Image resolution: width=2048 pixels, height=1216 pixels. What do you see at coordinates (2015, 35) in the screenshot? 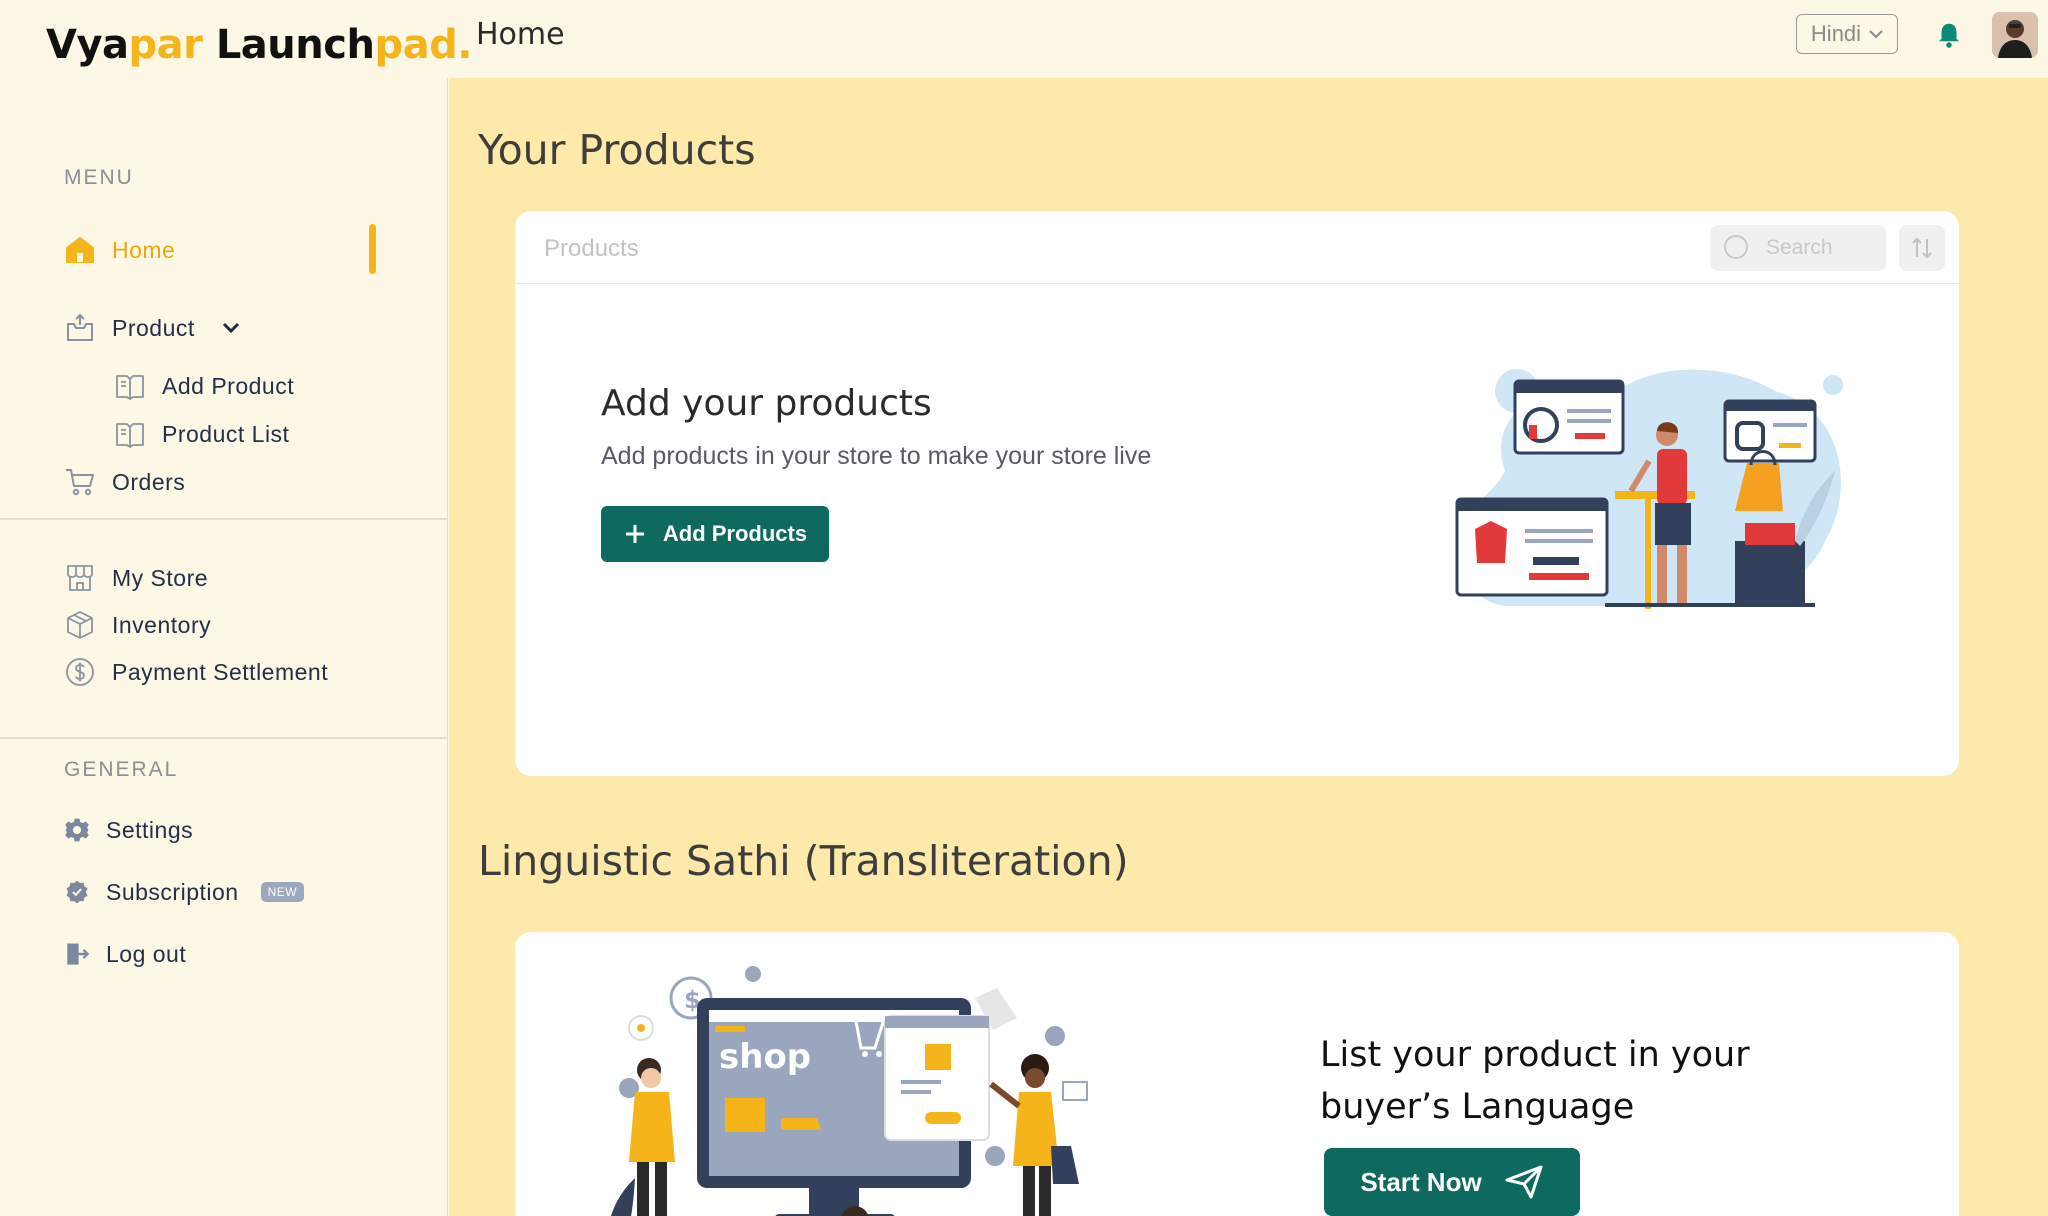
I see `user-avatar` at bounding box center [2015, 35].